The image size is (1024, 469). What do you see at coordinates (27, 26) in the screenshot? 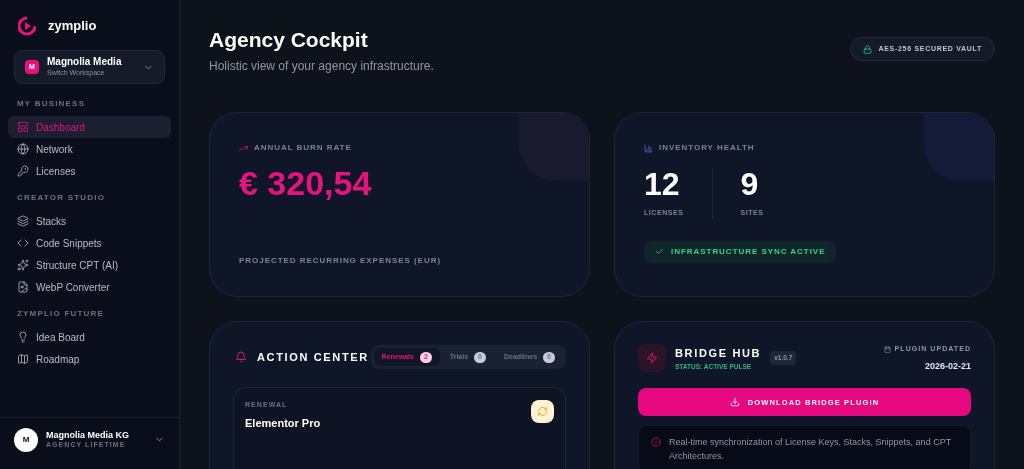
I see `logo-icon` at bounding box center [27, 26].